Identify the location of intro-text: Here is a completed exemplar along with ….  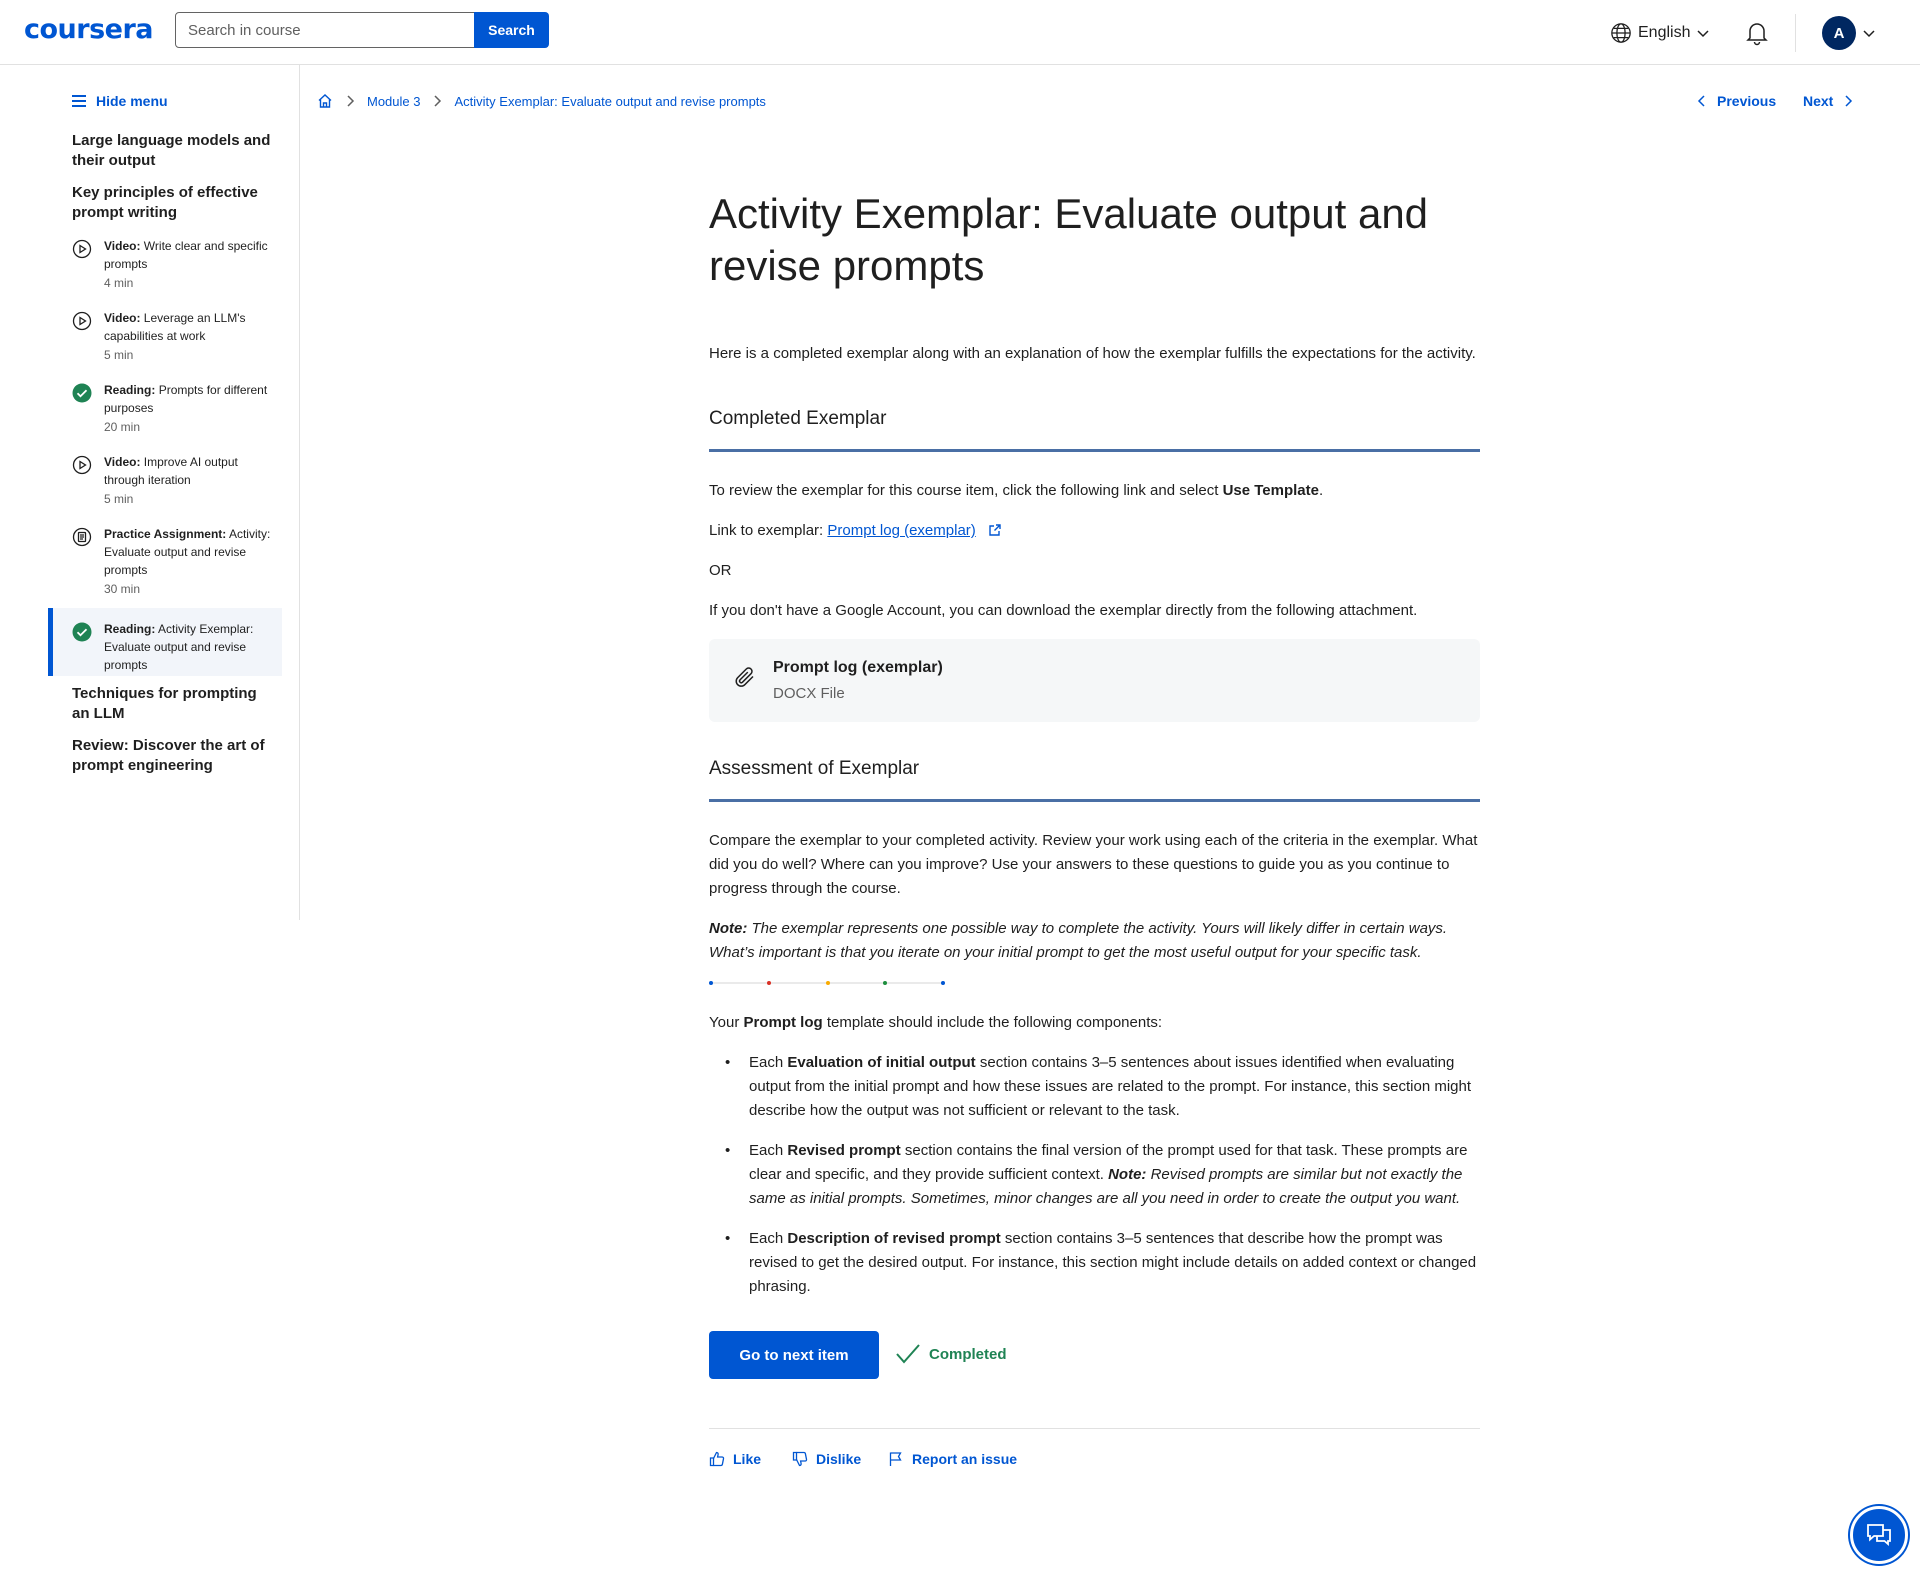
(1092, 353).